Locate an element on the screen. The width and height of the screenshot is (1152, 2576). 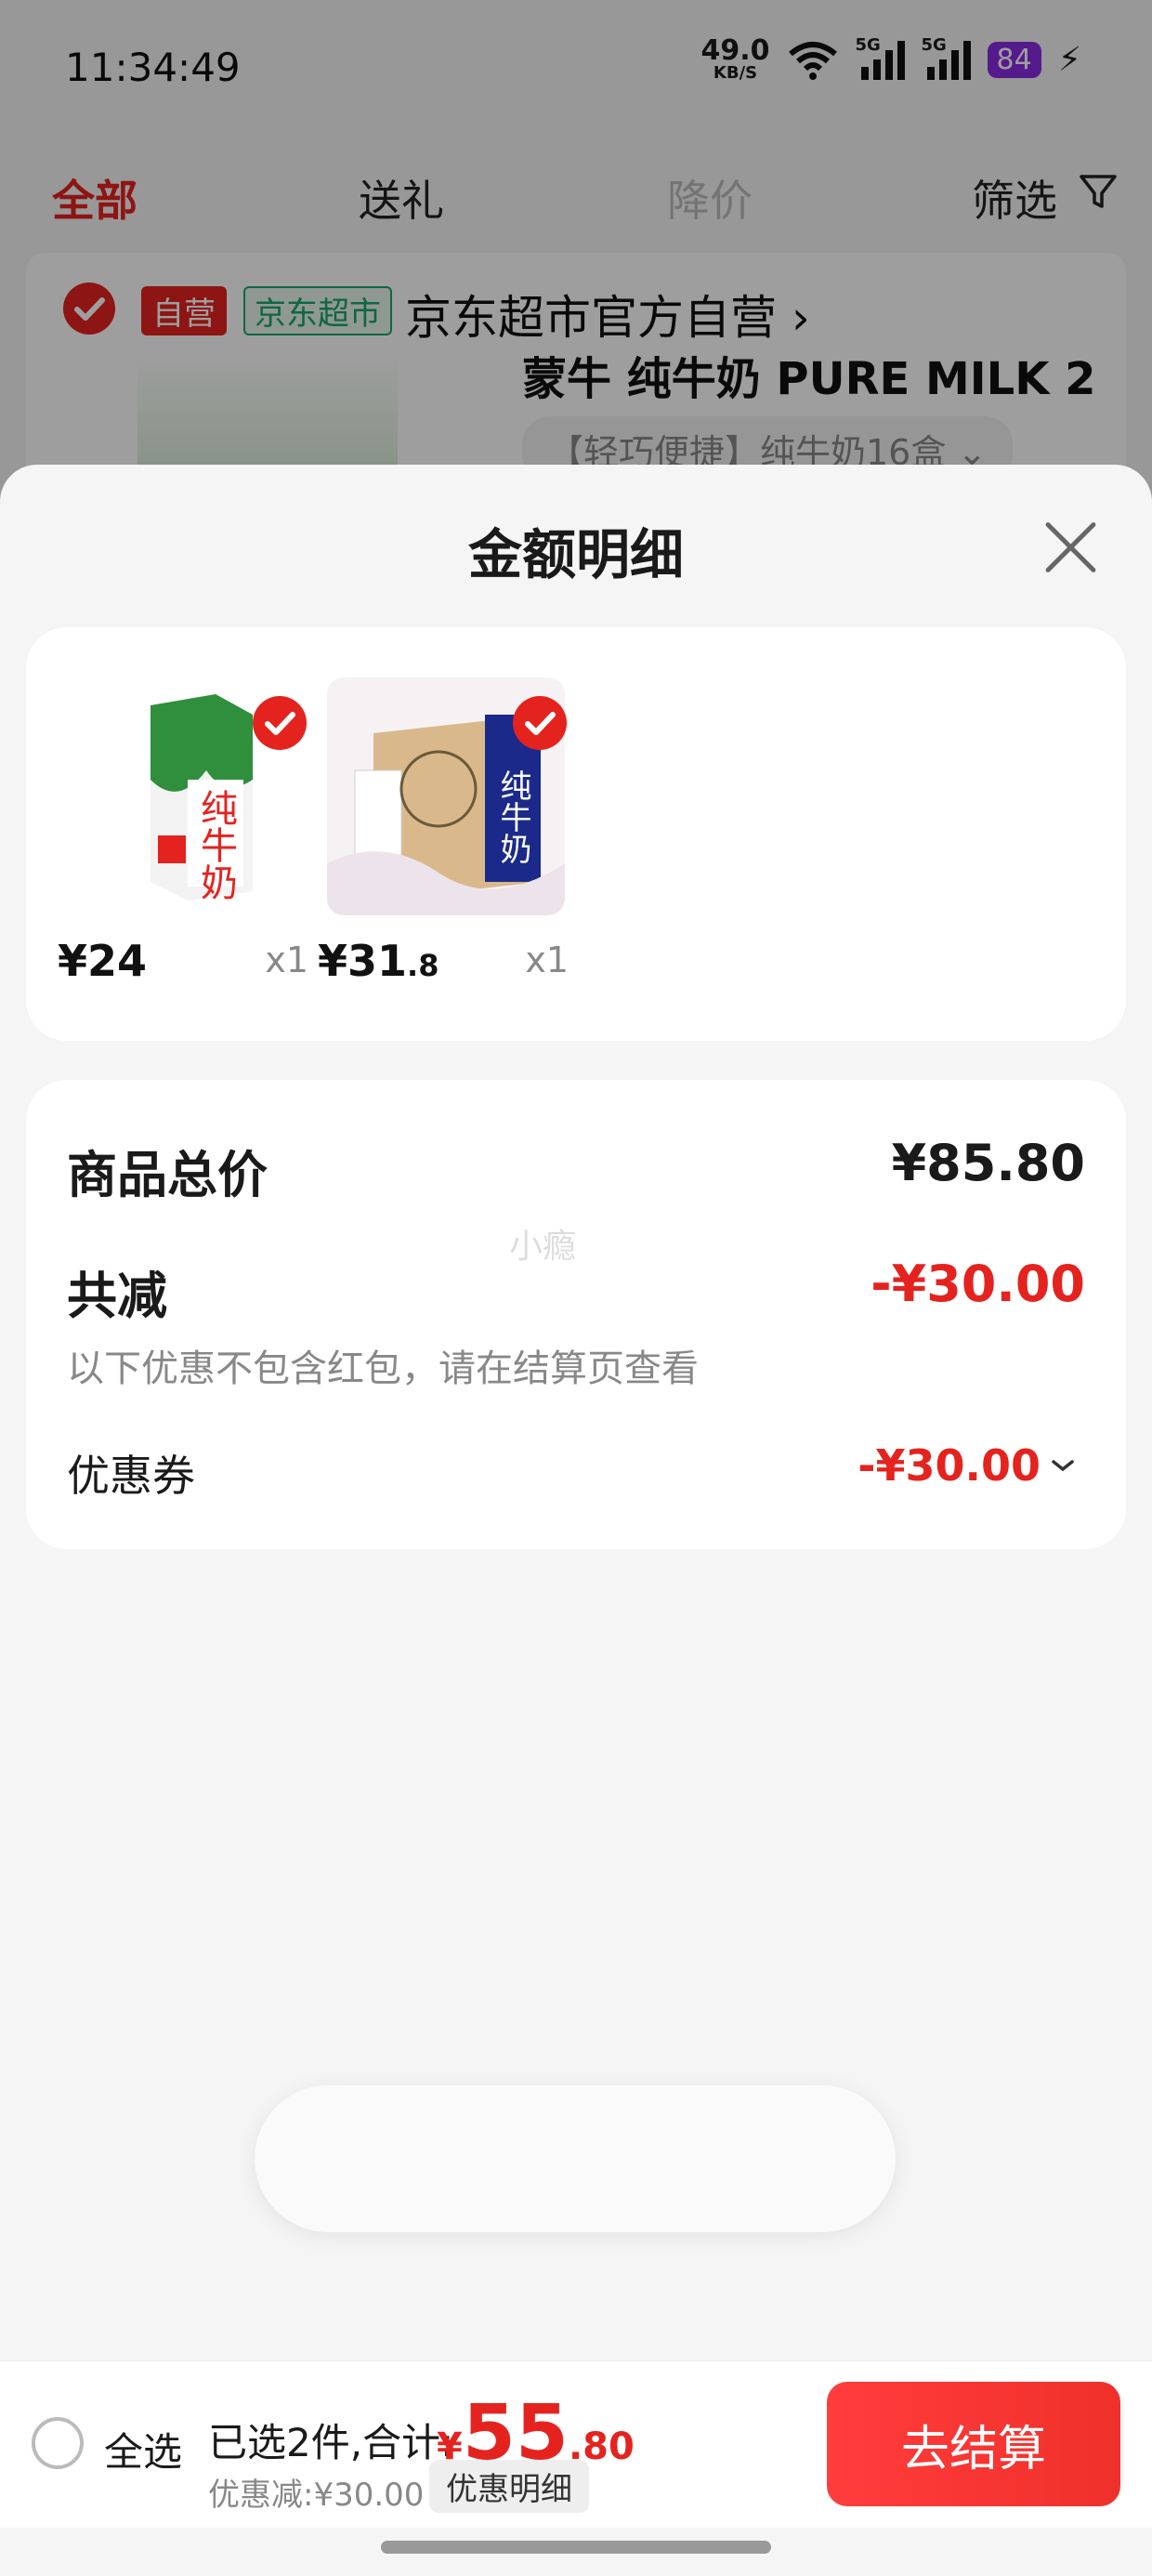
discount-note: 以下优惠不包含红包，请在结算页查看 is located at coordinates (383, 1368).